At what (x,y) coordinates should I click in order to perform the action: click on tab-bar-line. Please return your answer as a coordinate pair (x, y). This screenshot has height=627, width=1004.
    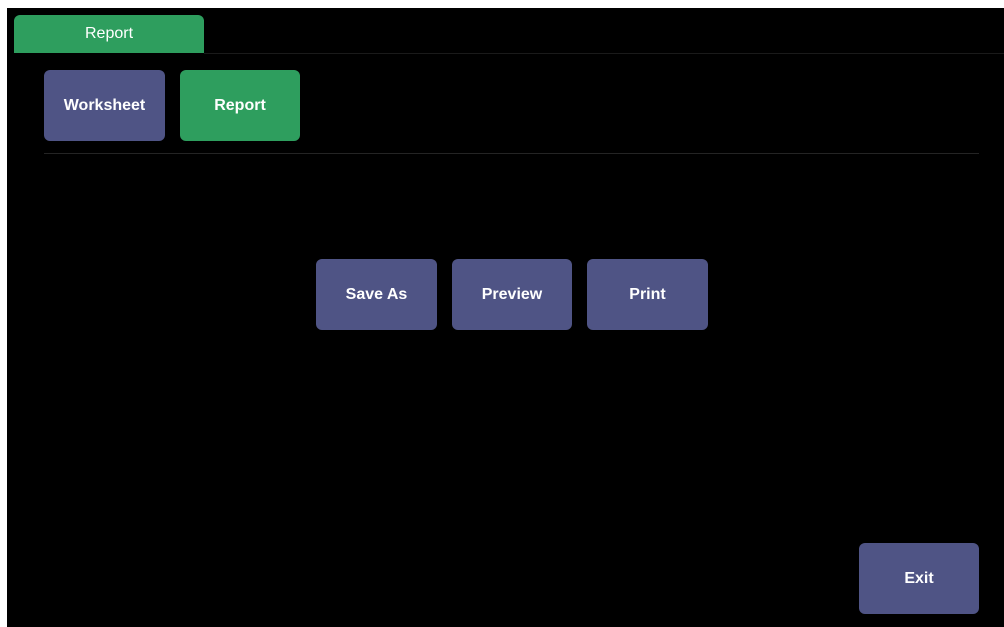
    Looking at the image, I should click on (604, 53).